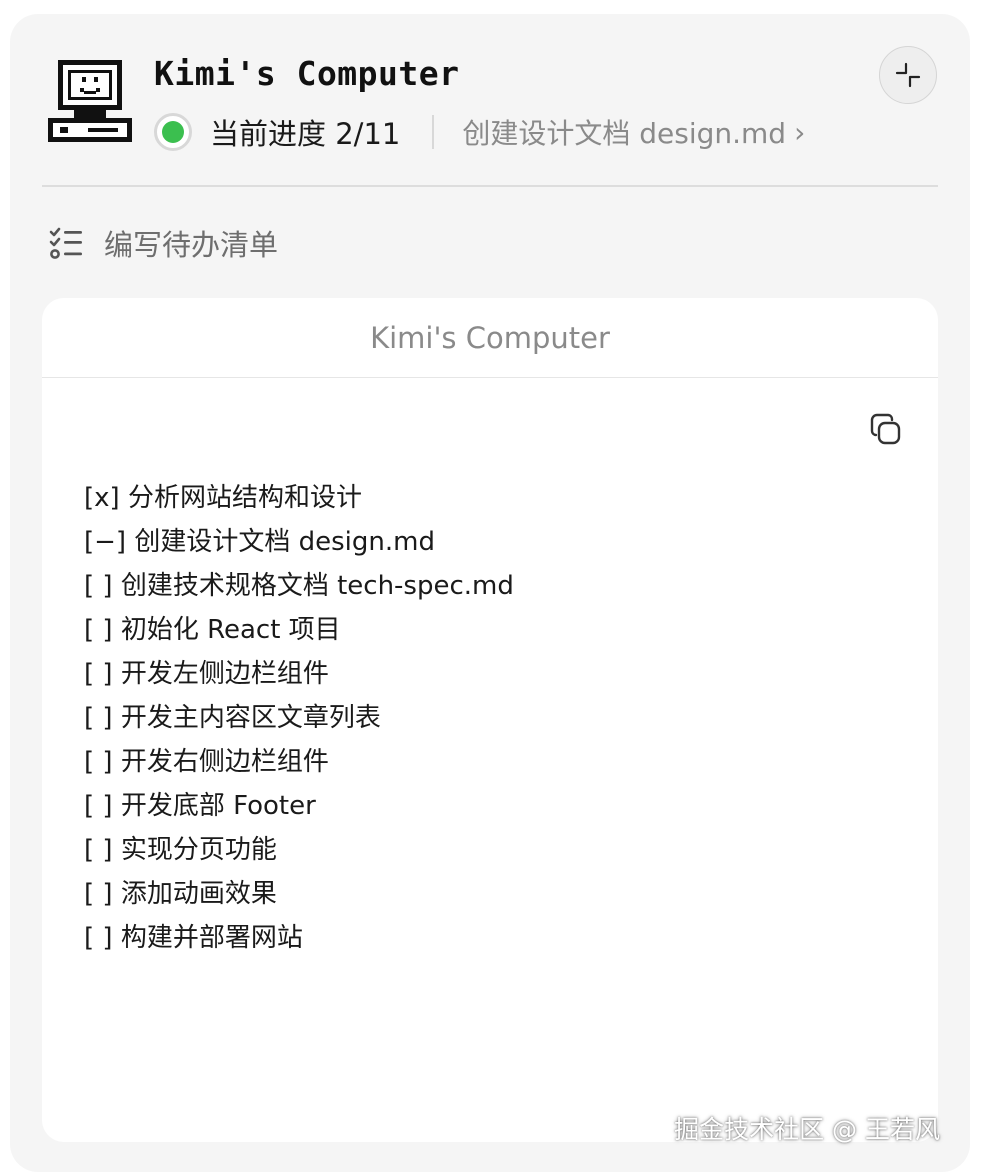 The height and width of the screenshot is (1174, 982). Describe the element at coordinates (206, 674) in the screenshot. I see `todo-item: [ ] 开发左侧边栏组件` at that location.